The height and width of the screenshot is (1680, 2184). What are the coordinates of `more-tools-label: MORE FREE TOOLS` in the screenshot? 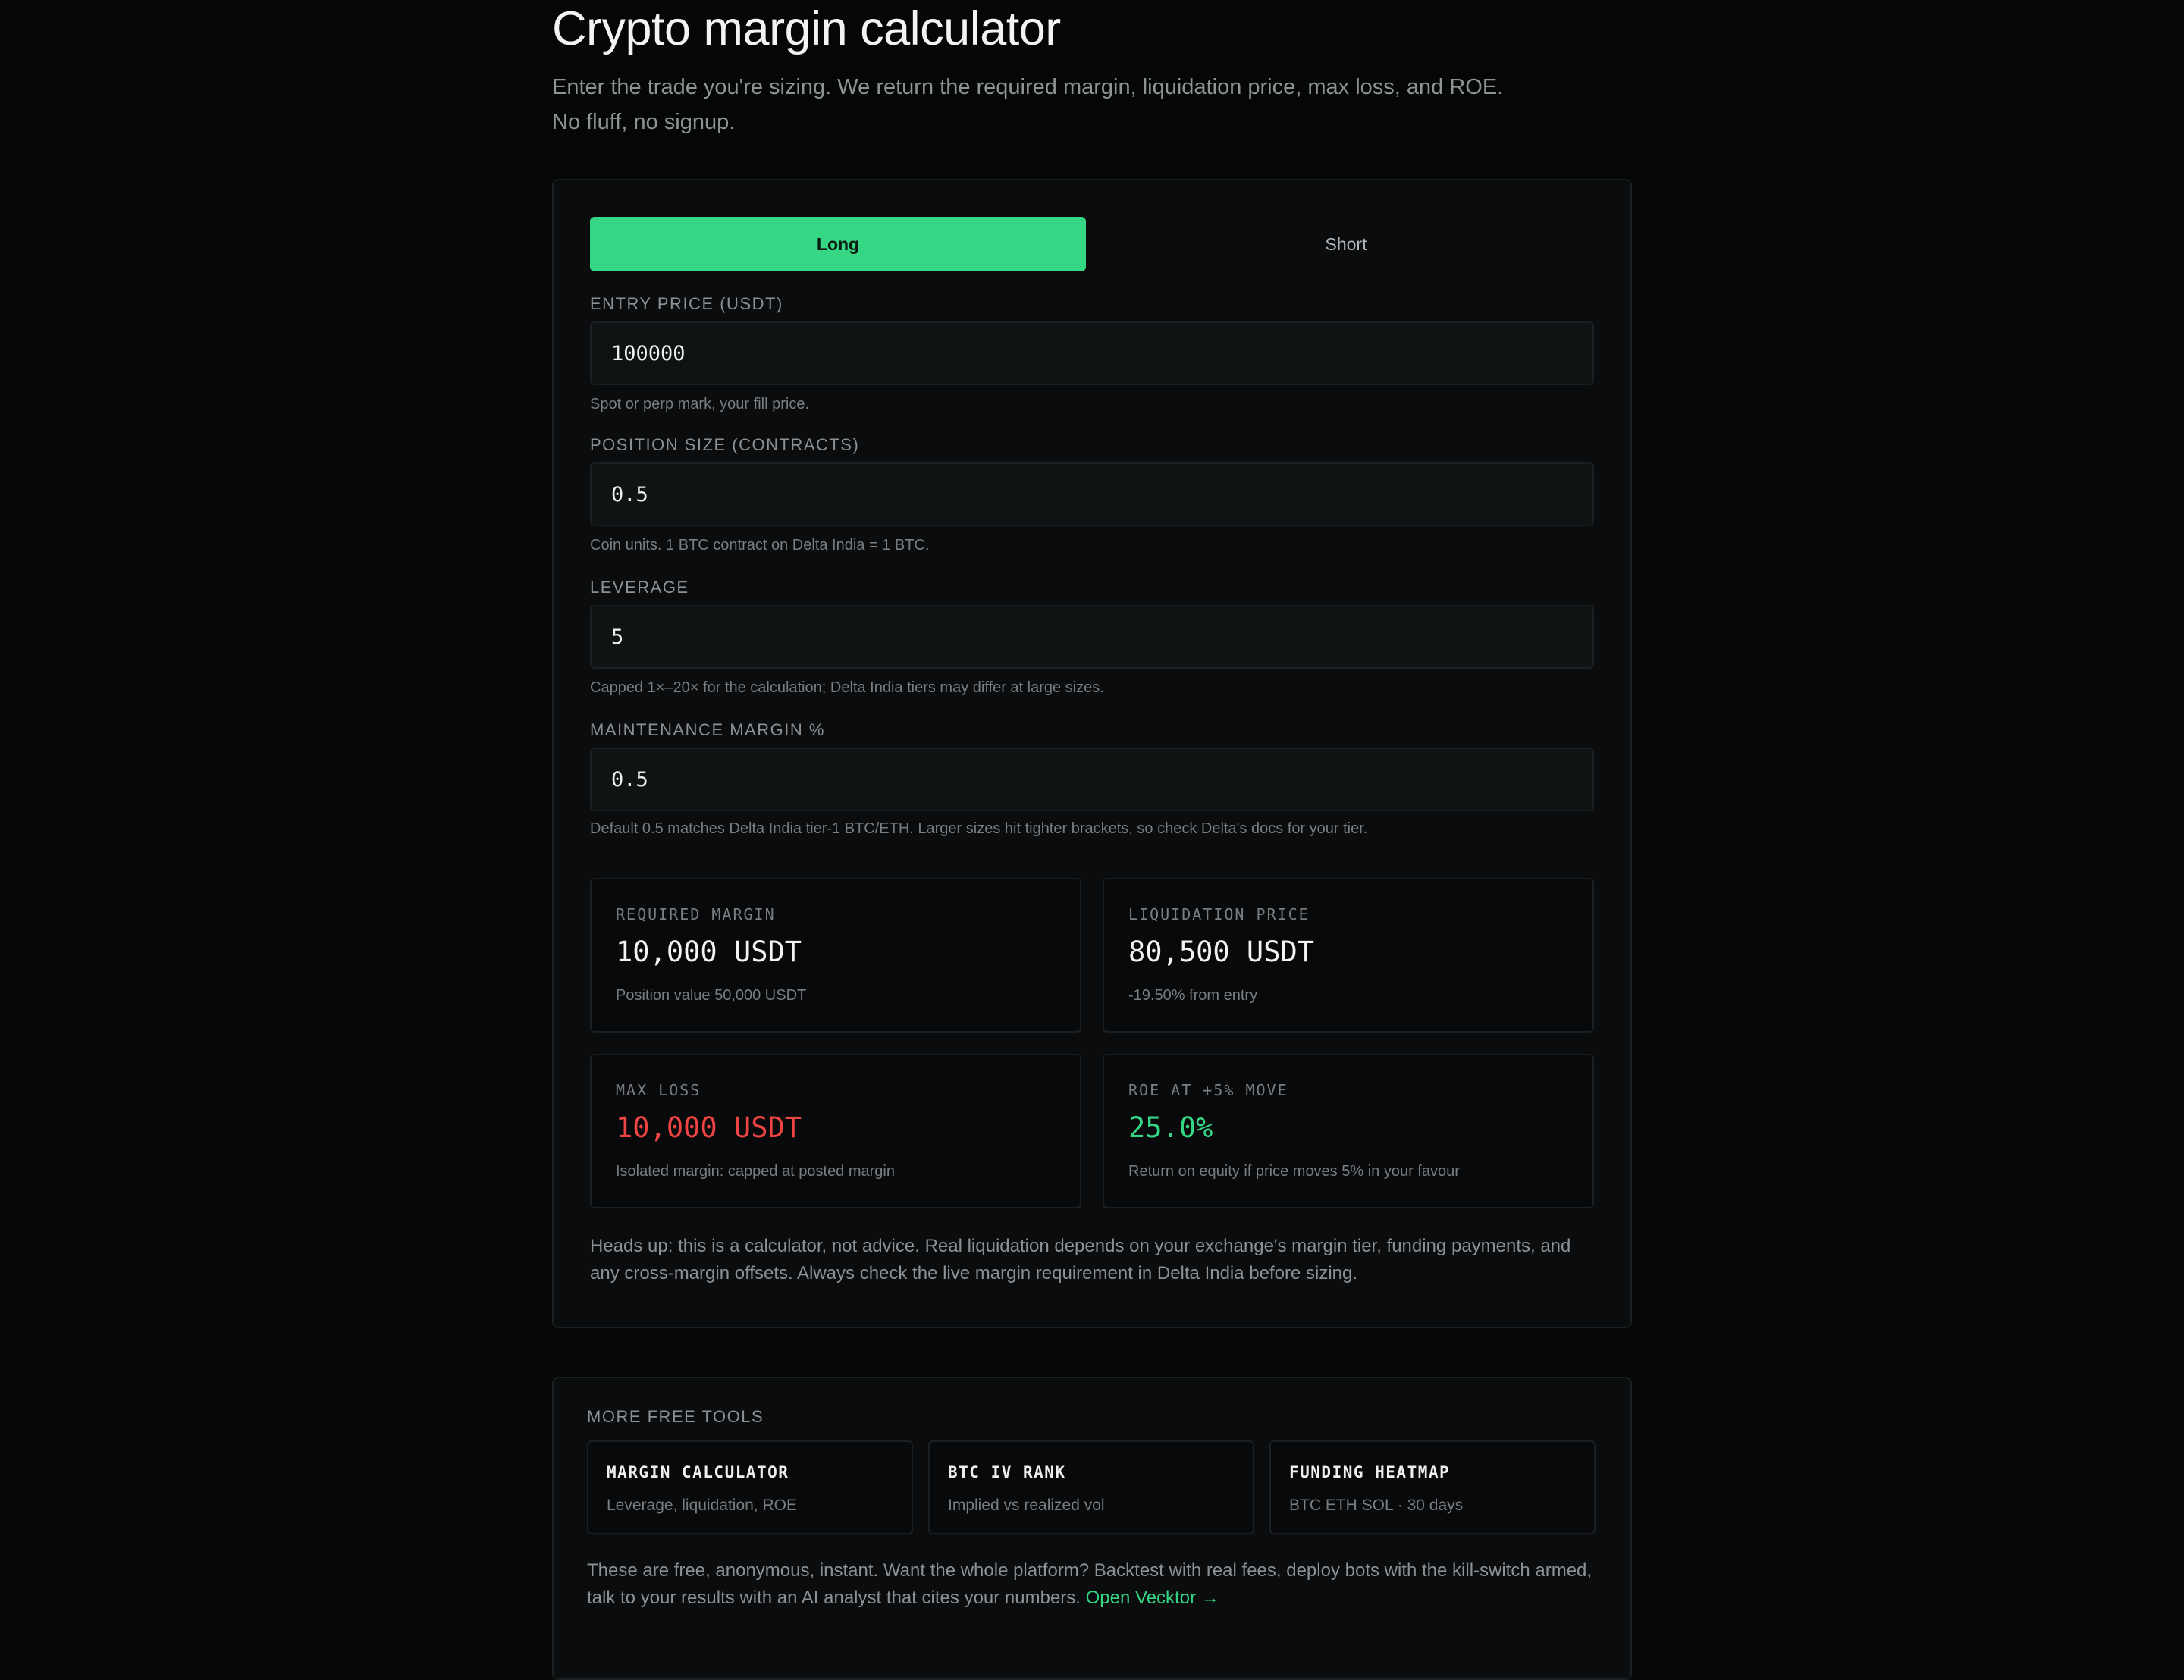 It's located at (675, 1416).